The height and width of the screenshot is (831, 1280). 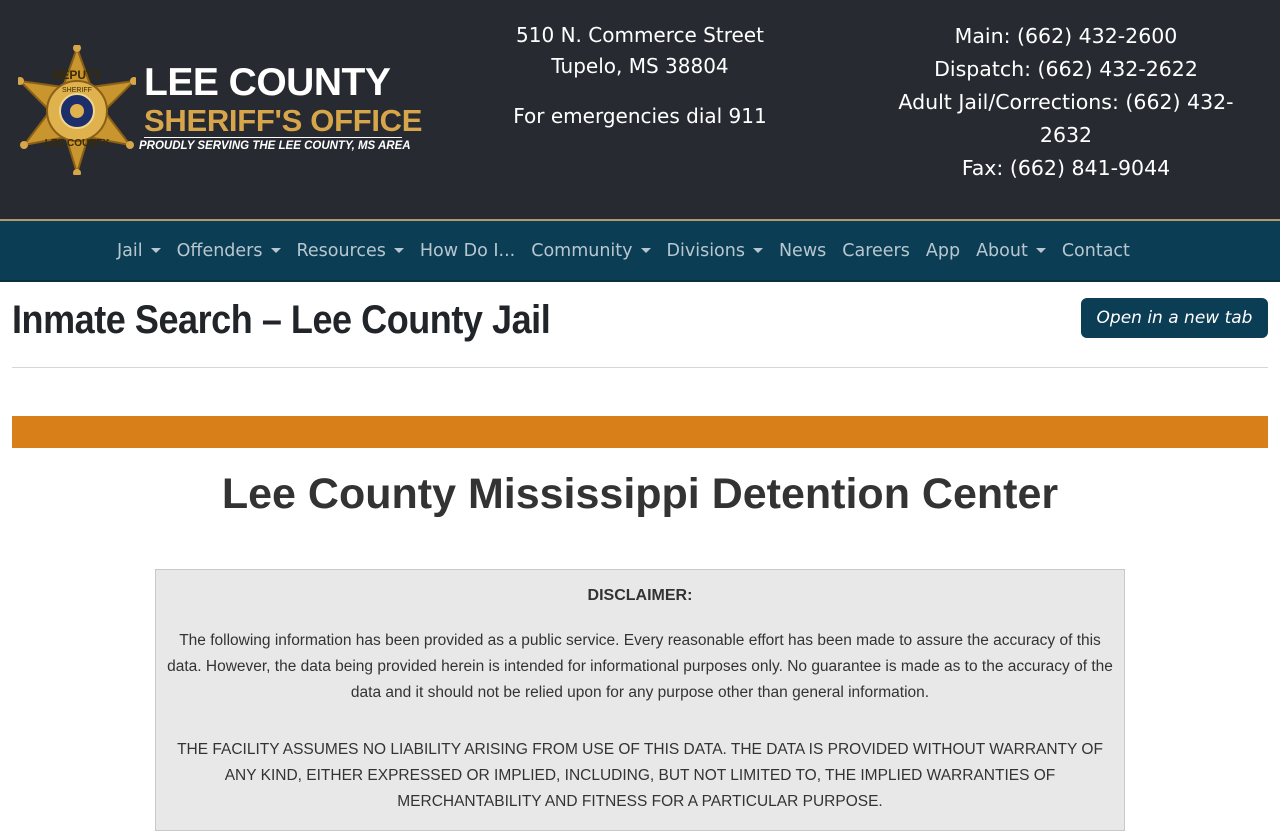 What do you see at coordinates (130, 250) in the screenshot?
I see `nav-item-label: Jail` at bounding box center [130, 250].